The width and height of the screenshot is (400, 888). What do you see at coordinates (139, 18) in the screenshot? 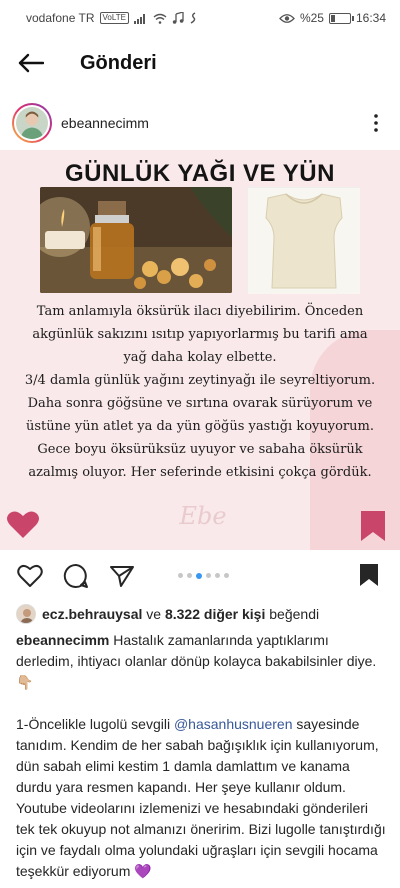
I see `signal-icon` at bounding box center [139, 18].